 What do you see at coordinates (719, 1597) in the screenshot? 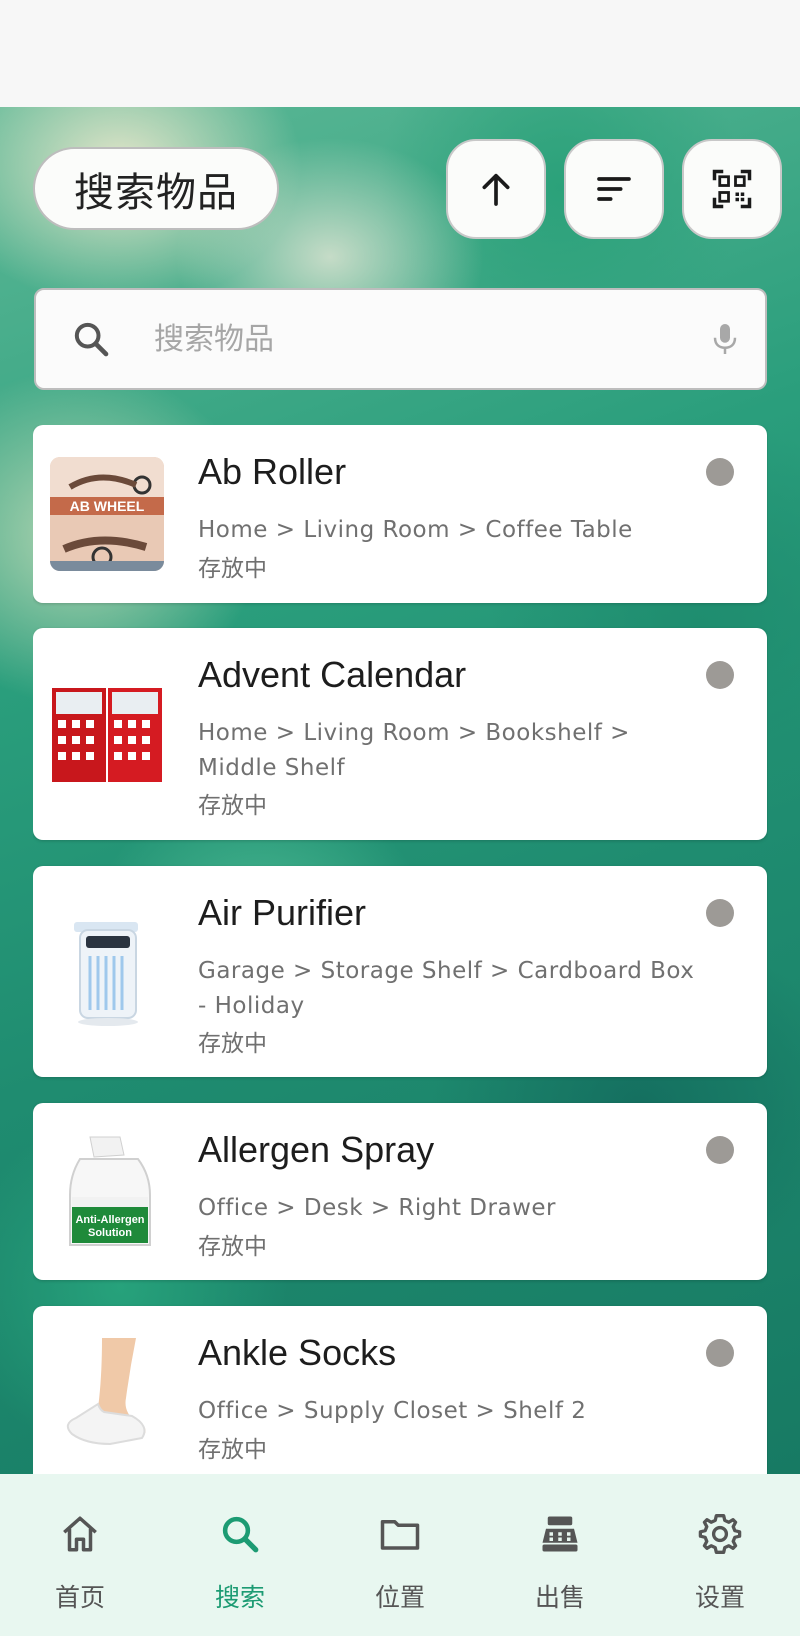
I see `nav-label: 设置` at bounding box center [719, 1597].